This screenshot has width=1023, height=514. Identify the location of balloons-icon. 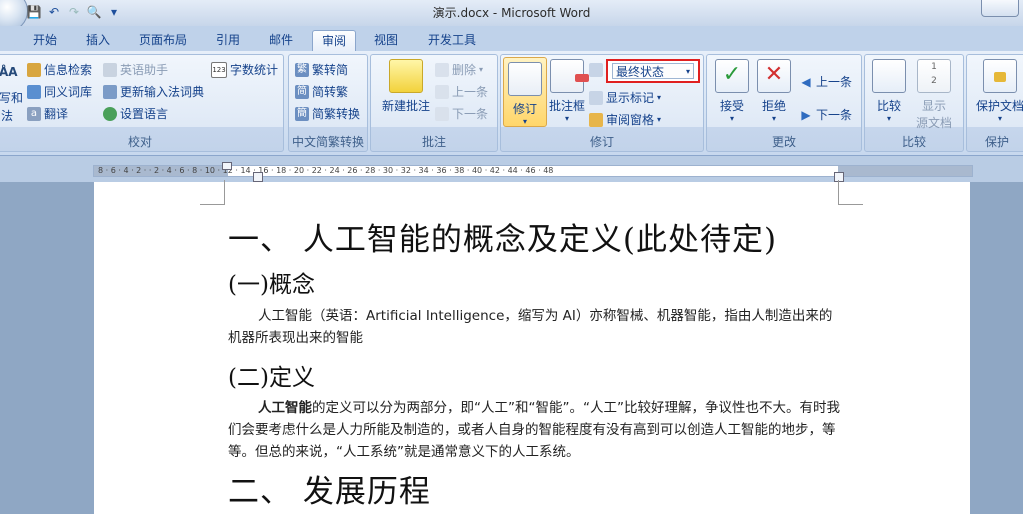
(569, 76).